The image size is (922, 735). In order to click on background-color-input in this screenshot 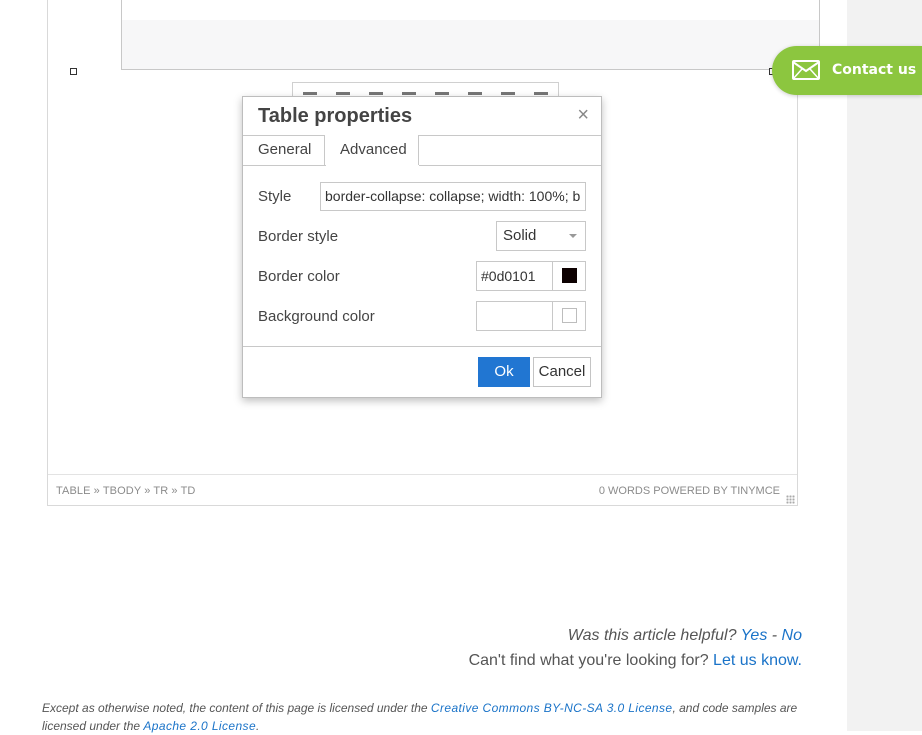, I will do `click(514, 316)`.